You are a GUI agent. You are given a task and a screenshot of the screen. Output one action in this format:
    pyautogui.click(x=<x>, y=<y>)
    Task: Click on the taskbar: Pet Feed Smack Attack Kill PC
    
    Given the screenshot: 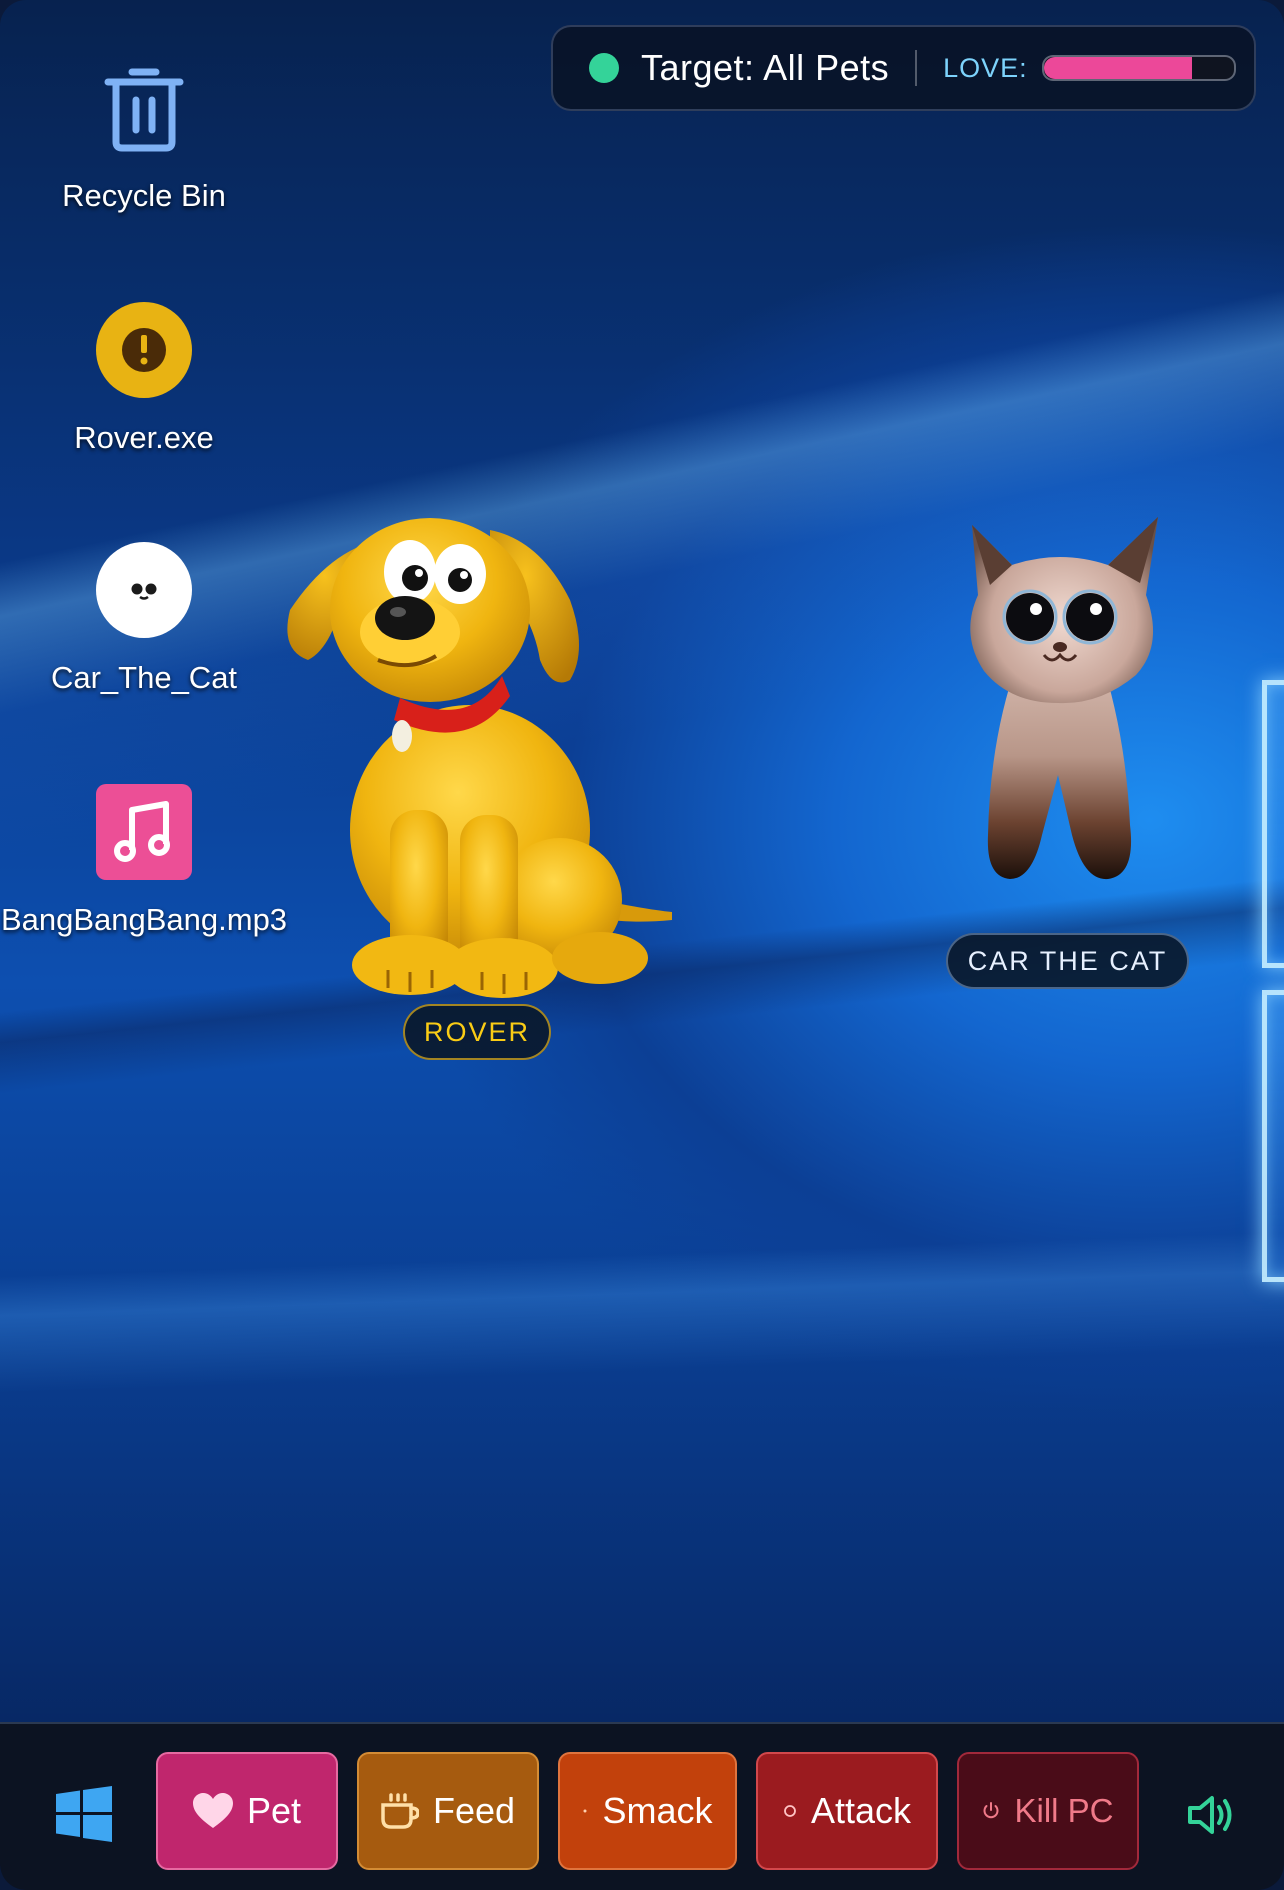 What is the action you would take?
    pyautogui.click(x=642, y=1806)
    